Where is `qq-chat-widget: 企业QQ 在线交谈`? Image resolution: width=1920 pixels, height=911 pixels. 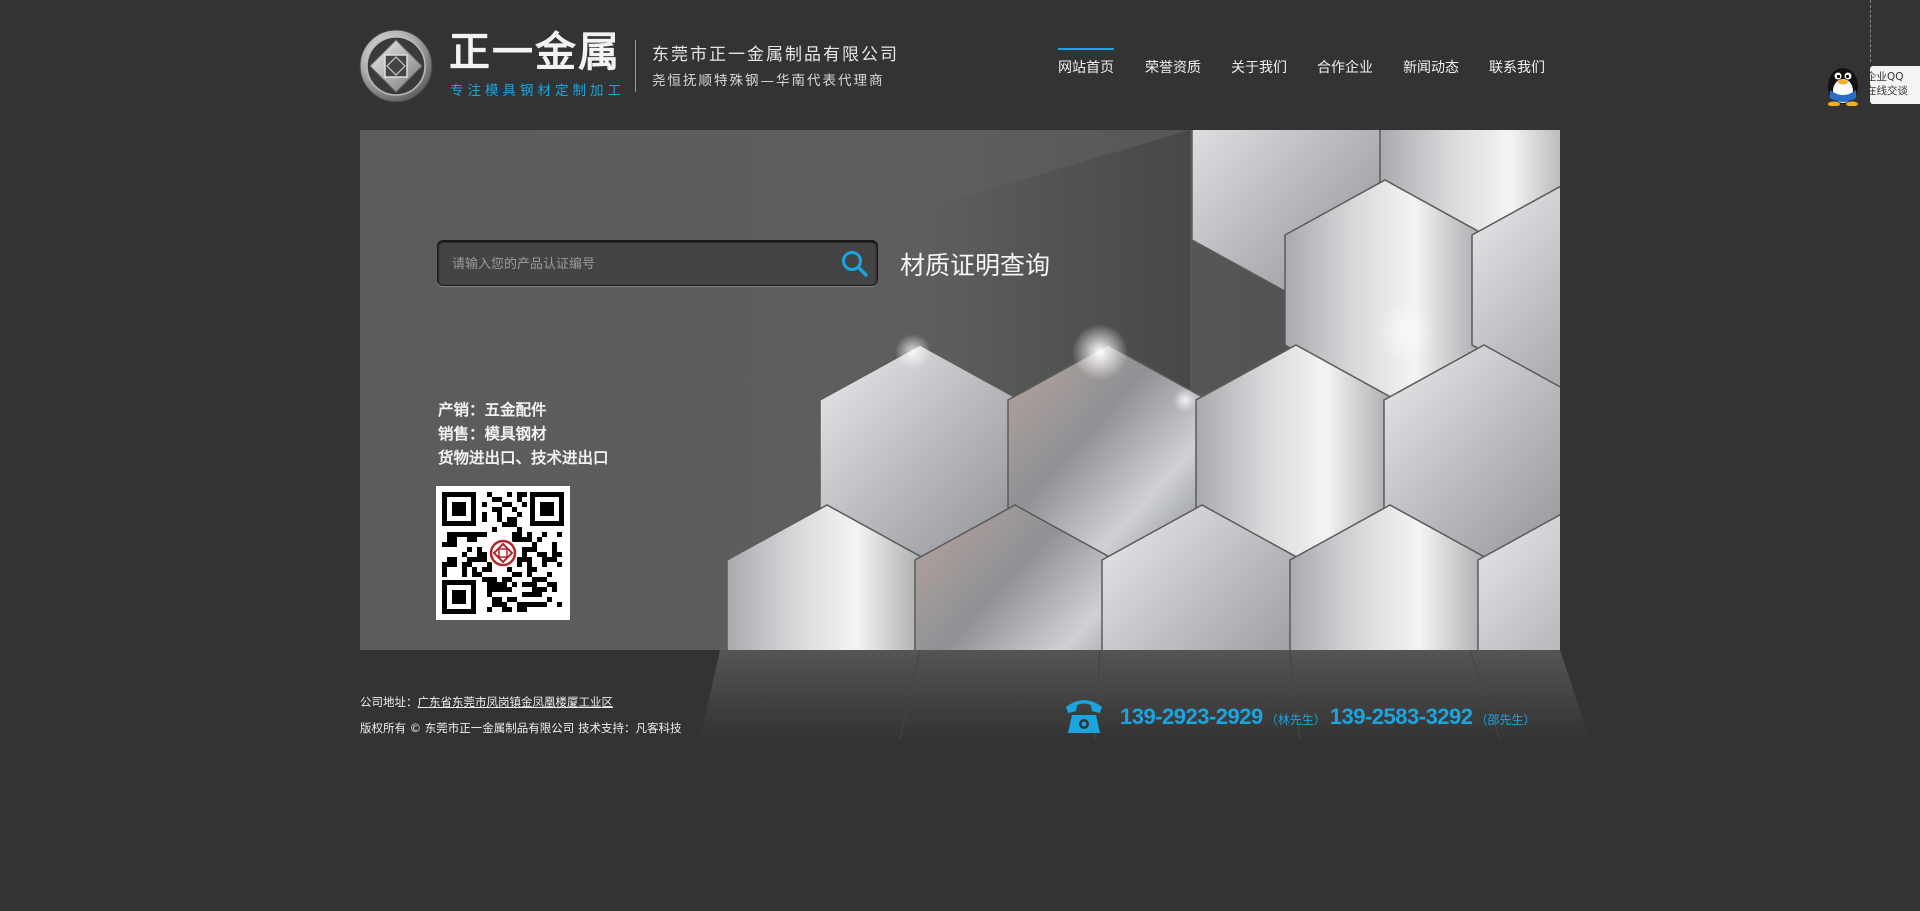 qq-chat-widget: 企业QQ 在线交谈 is located at coordinates (1870, 83).